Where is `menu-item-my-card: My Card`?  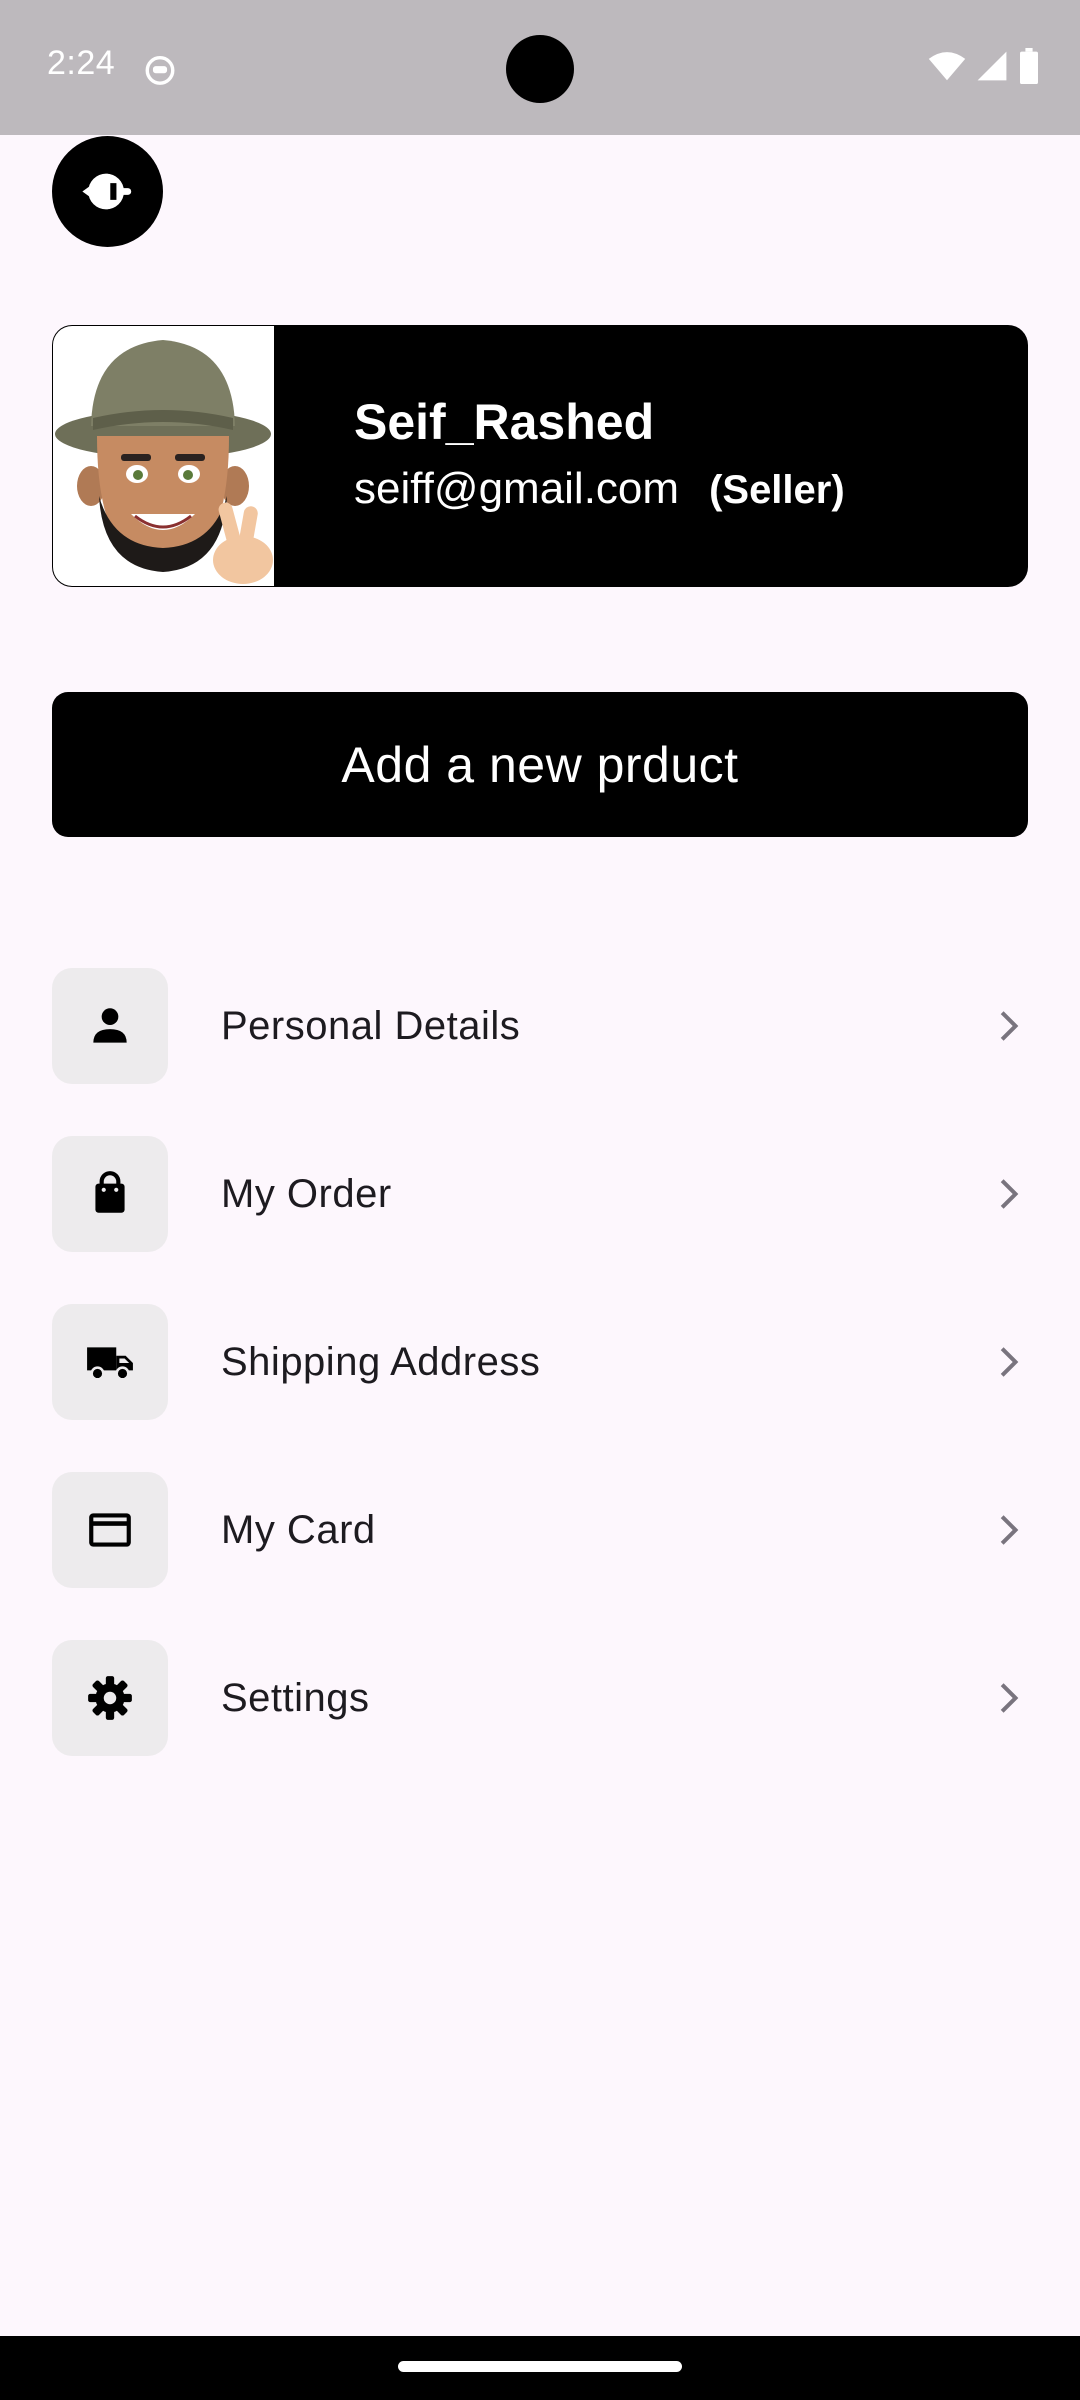 menu-item-my-card: My Card is located at coordinates (540, 1530).